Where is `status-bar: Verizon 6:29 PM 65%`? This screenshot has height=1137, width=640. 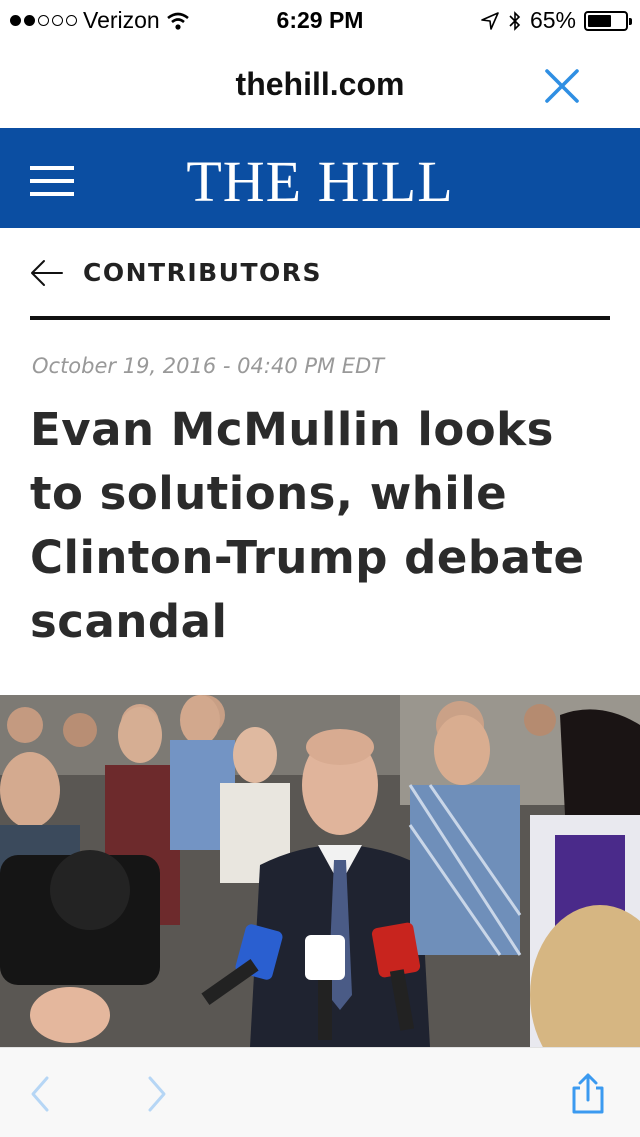 status-bar: Verizon 6:29 PM 65% is located at coordinates (320, 20).